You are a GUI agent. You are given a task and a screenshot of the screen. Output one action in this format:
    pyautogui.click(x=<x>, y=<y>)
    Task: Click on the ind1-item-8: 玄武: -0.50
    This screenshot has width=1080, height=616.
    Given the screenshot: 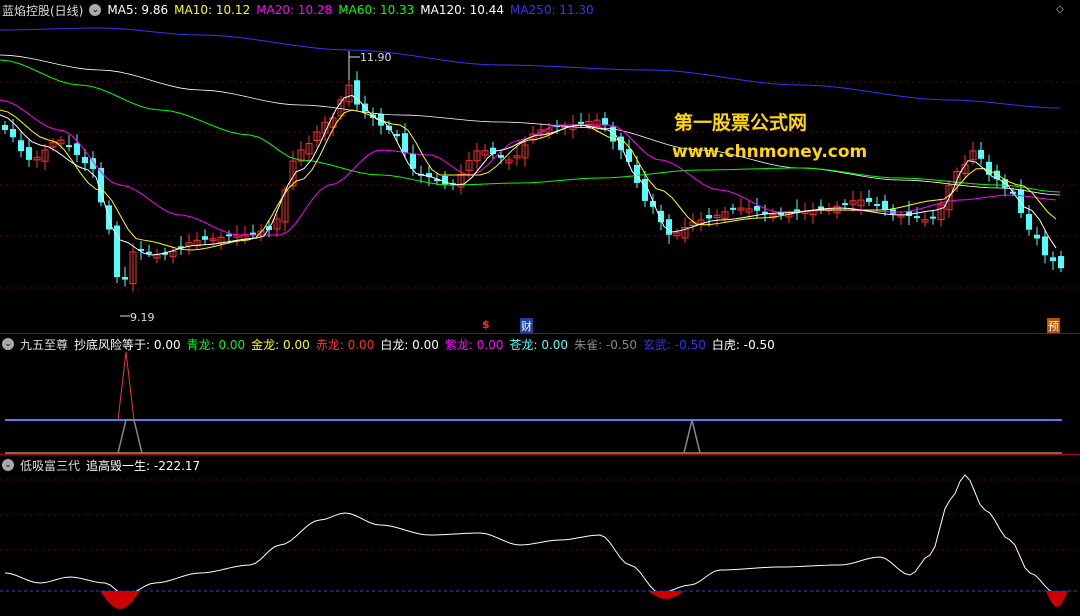 What is the action you would take?
    pyautogui.click(x=674, y=344)
    